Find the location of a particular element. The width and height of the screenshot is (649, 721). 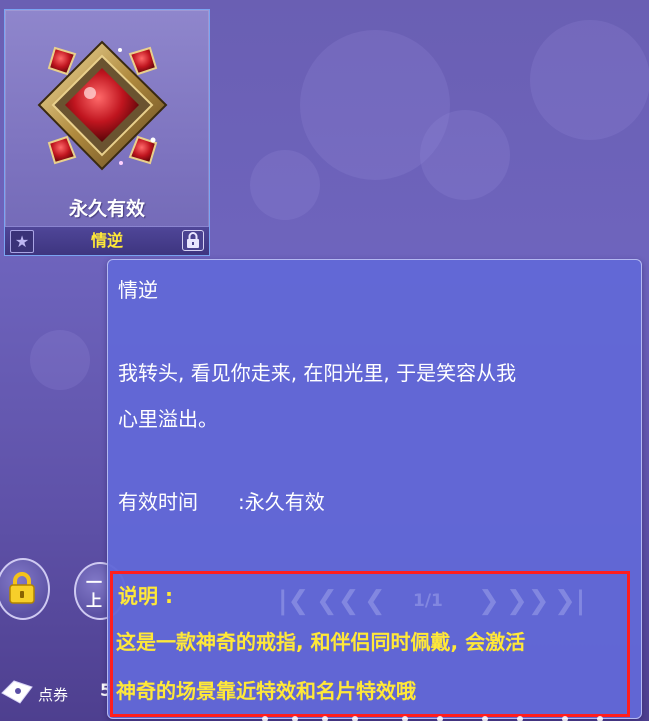

lock-toggle-button is located at coordinates (25, 589).